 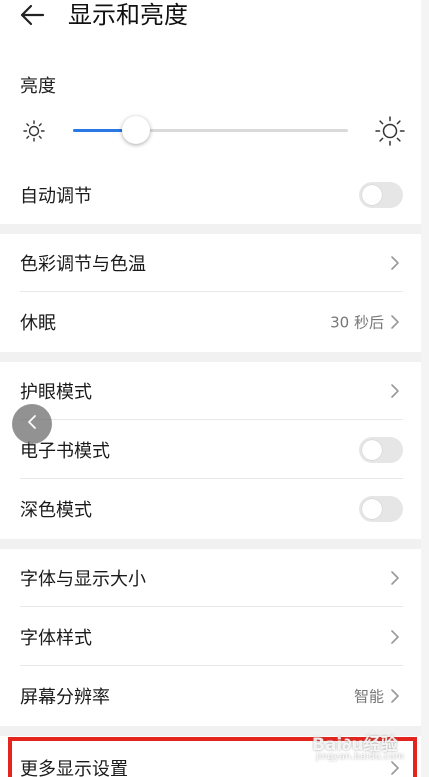 What do you see at coordinates (368, 696) in the screenshot?
I see `resolution-value: 智能` at bounding box center [368, 696].